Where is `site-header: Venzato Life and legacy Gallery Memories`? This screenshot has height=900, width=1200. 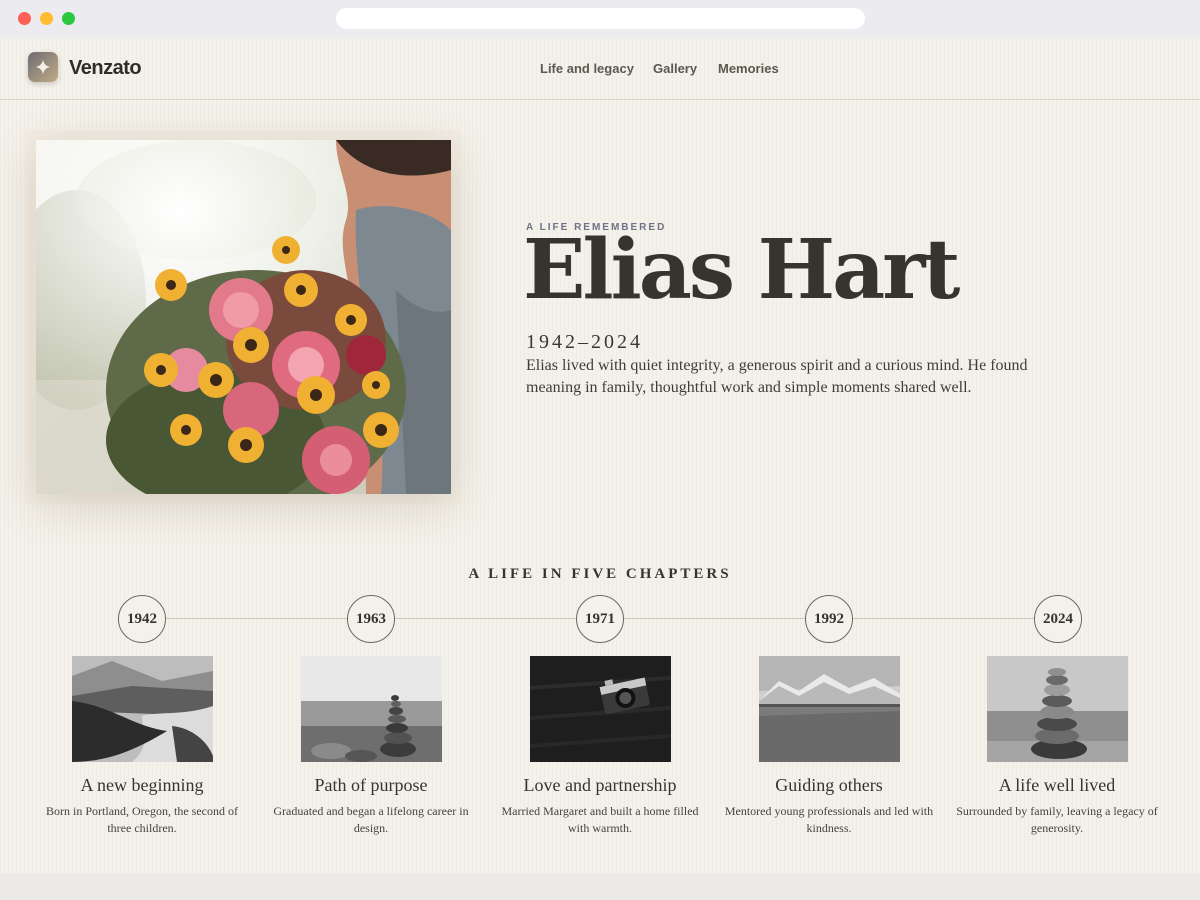
site-header: Venzato Life and legacy Gallery Memories is located at coordinates (600, 68).